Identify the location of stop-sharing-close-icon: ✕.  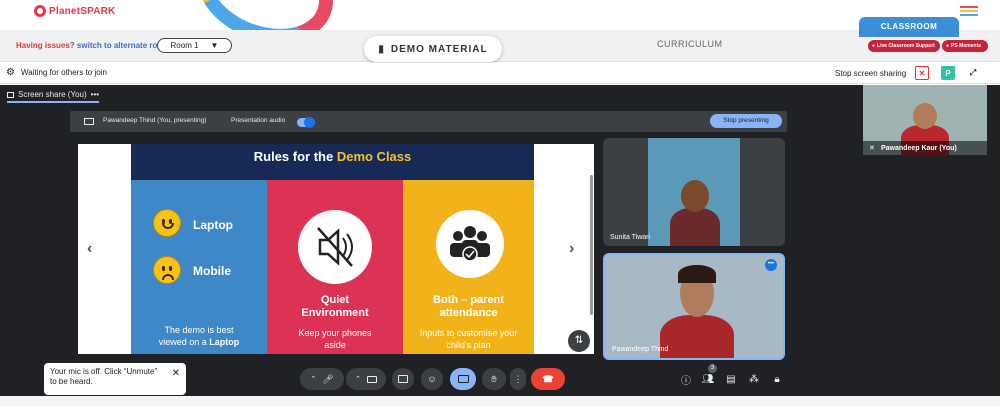
(922, 73).